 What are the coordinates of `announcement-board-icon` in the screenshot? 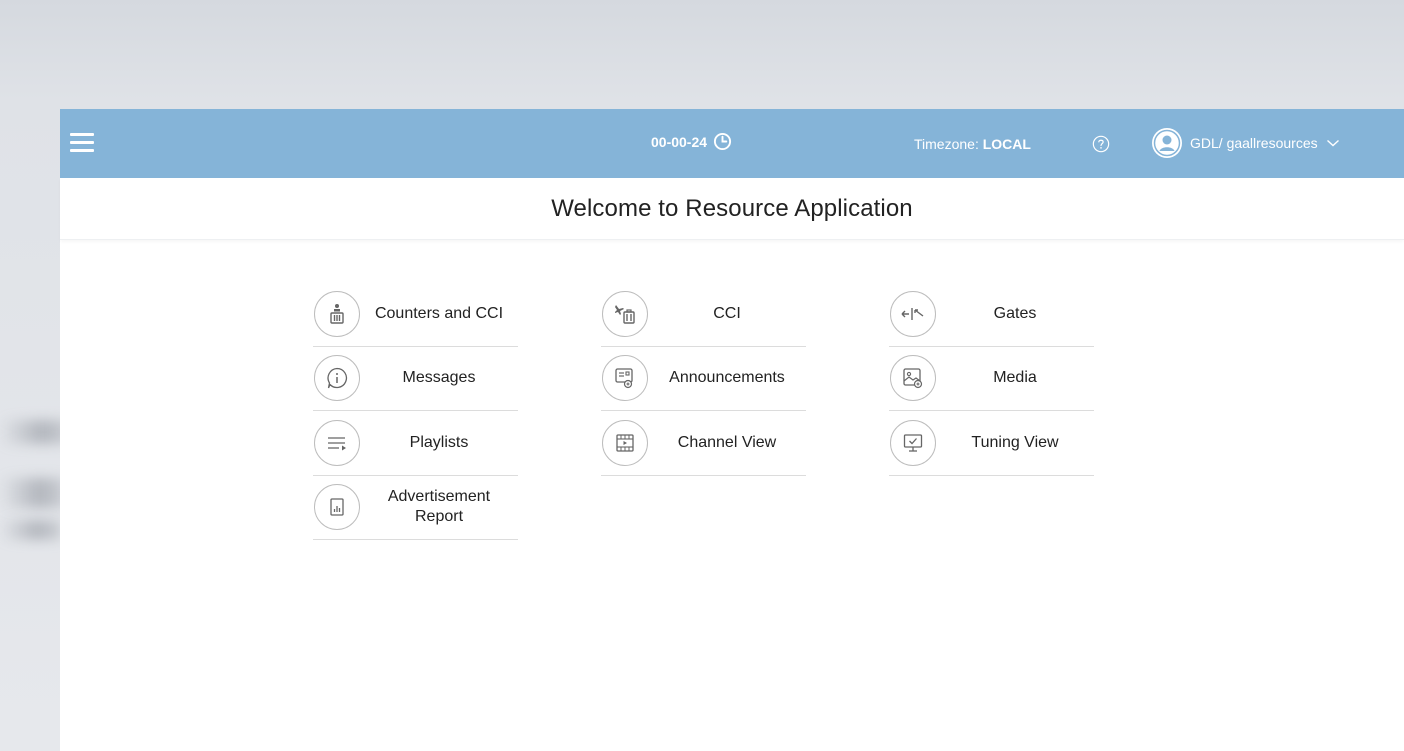 It's located at (625, 378).